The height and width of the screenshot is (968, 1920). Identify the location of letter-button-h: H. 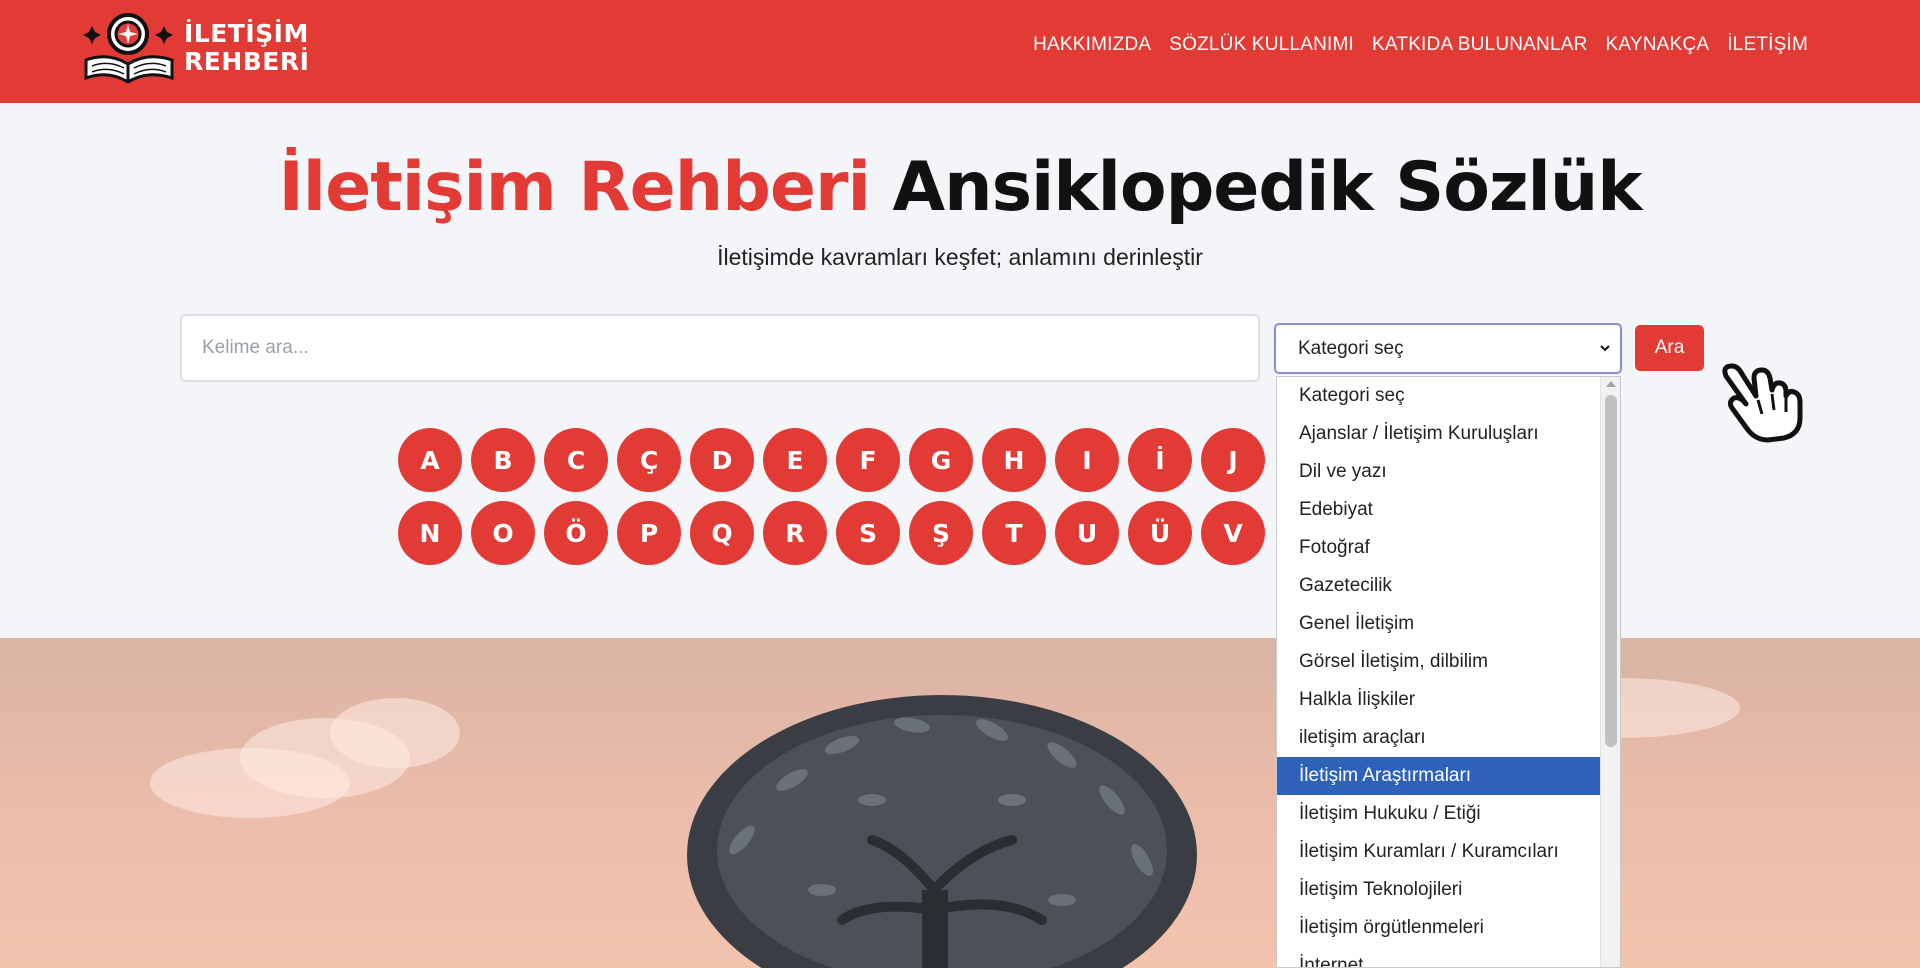
(1014, 460).